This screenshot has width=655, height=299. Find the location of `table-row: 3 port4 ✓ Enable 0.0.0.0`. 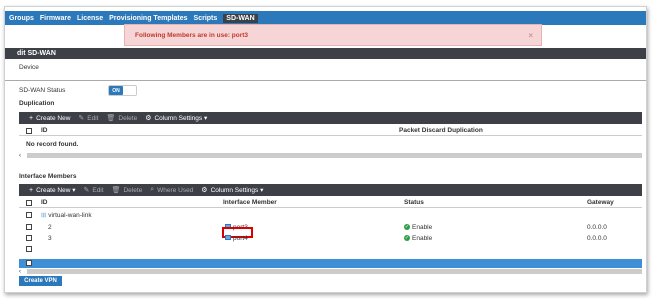

table-row: 3 port4 ✓ Enable 0.0.0.0 is located at coordinates (330, 238).